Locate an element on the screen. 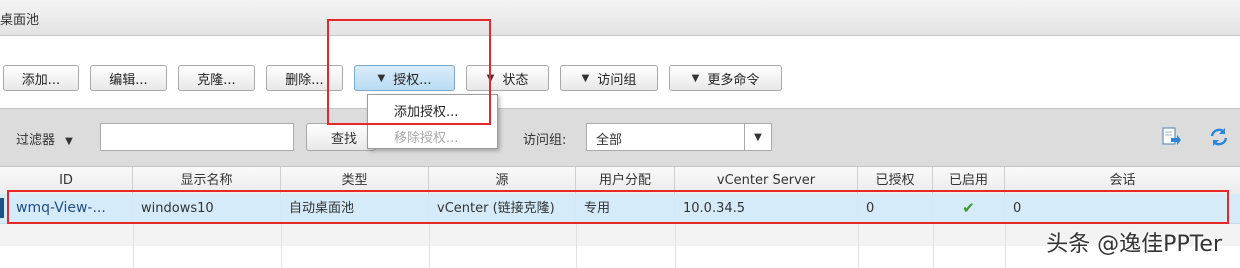  column-header-type: 类型 is located at coordinates (355, 180).